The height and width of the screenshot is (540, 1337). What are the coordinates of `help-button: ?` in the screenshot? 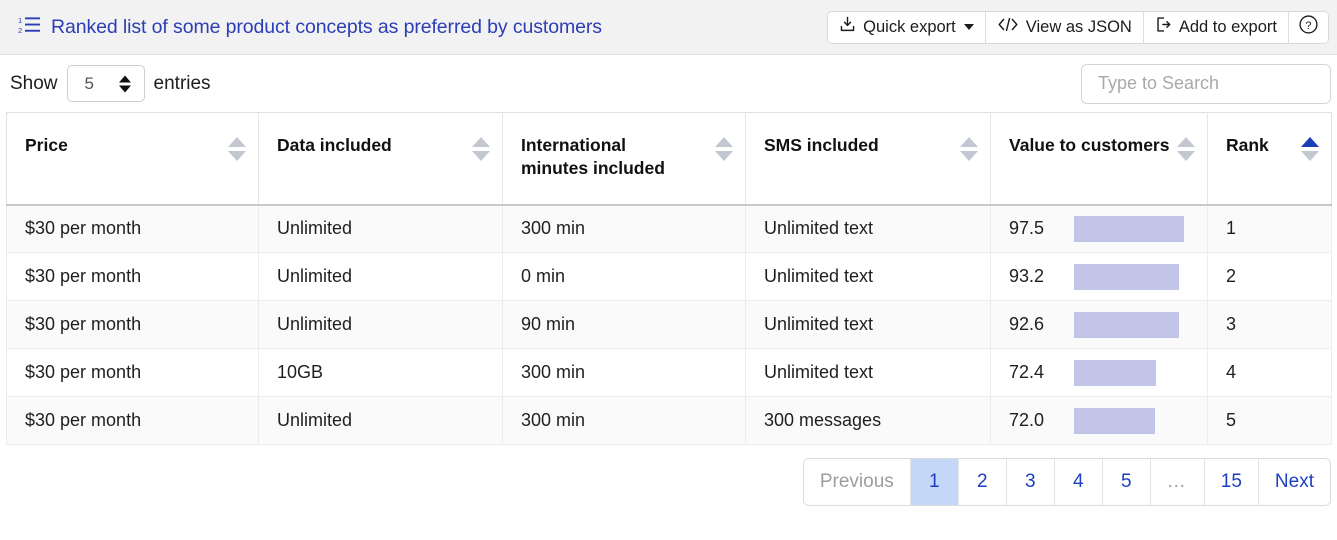 It's located at (1308, 27).